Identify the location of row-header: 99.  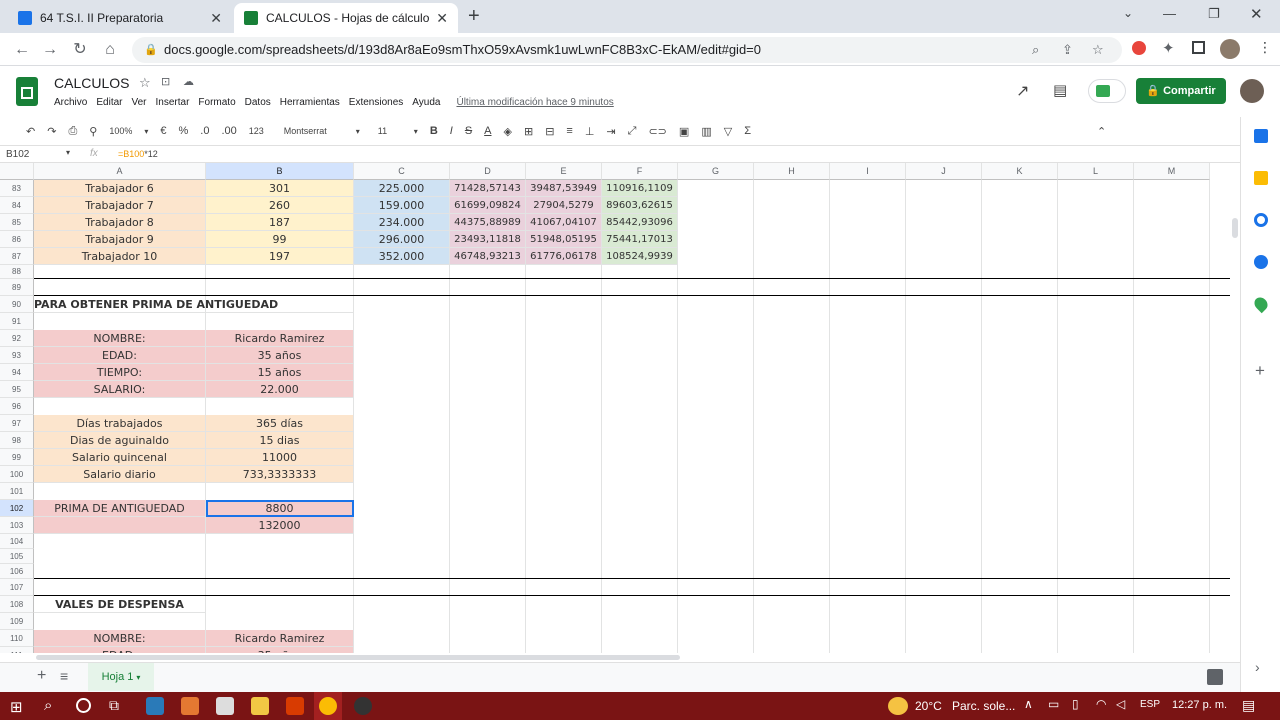
(17, 457).